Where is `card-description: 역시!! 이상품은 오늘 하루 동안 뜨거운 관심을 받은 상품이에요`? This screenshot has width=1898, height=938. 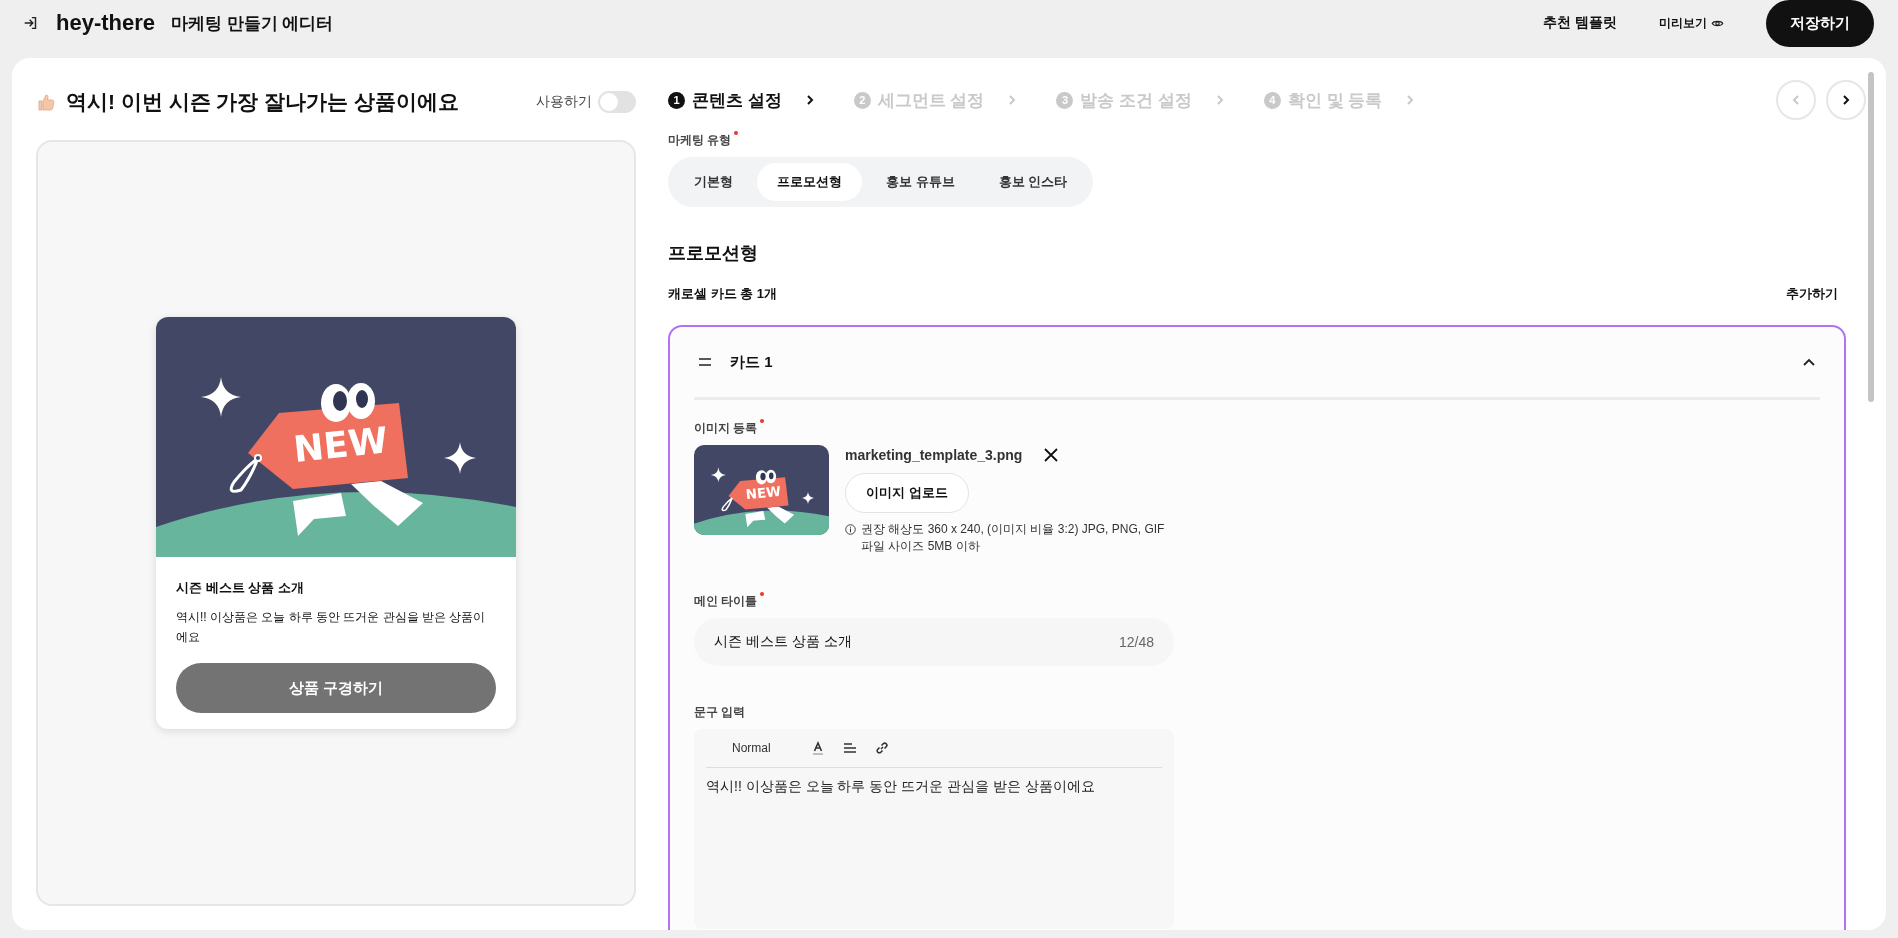 card-description: 역시!! 이상품은 오늘 하루 동안 뜨거운 관심을 받은 상품이에요 is located at coordinates (331, 627).